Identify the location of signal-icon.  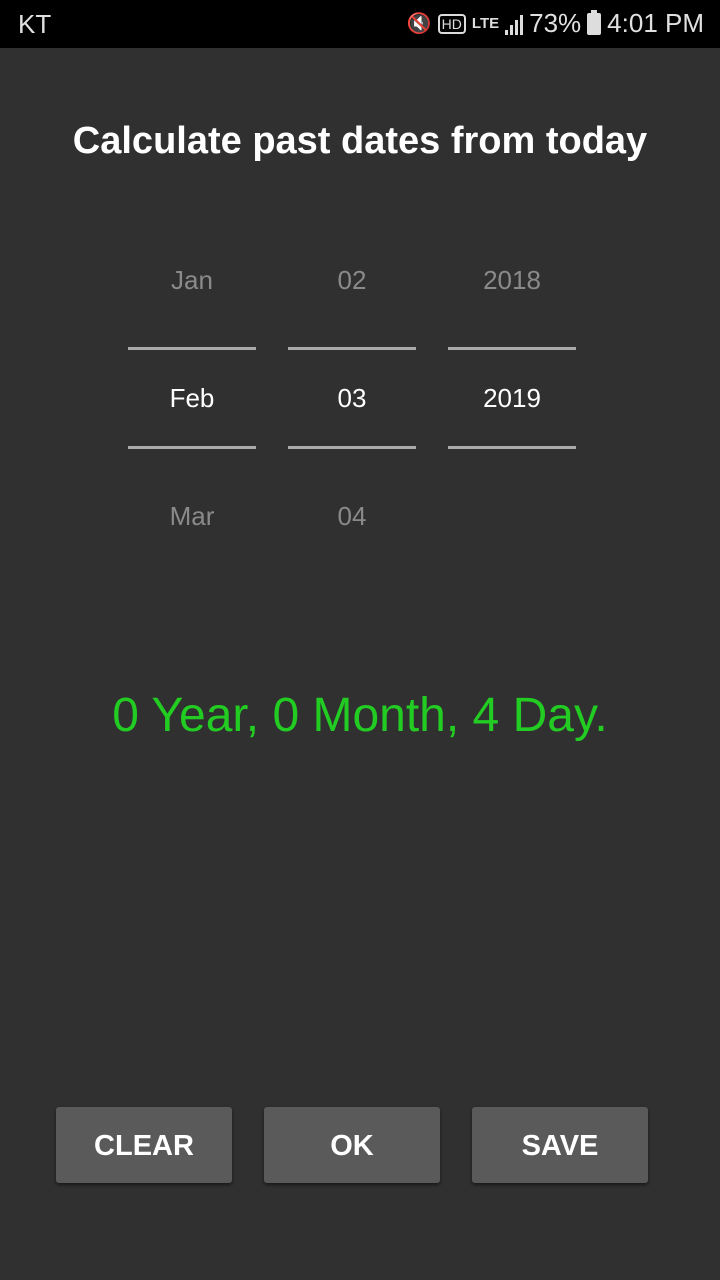
(514, 24).